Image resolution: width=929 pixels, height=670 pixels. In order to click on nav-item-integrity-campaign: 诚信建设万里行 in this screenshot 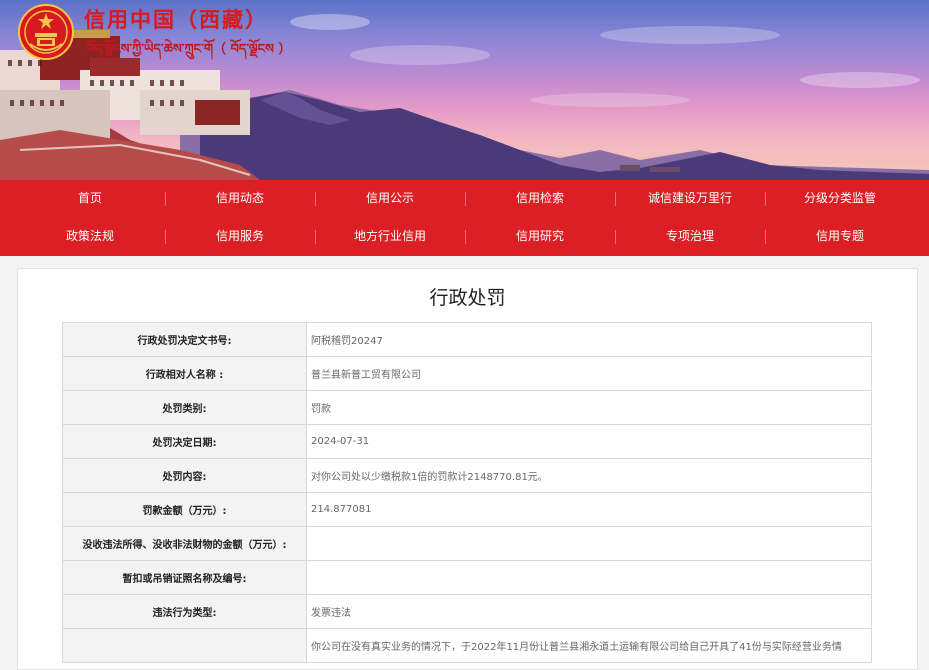, I will do `click(690, 199)`.